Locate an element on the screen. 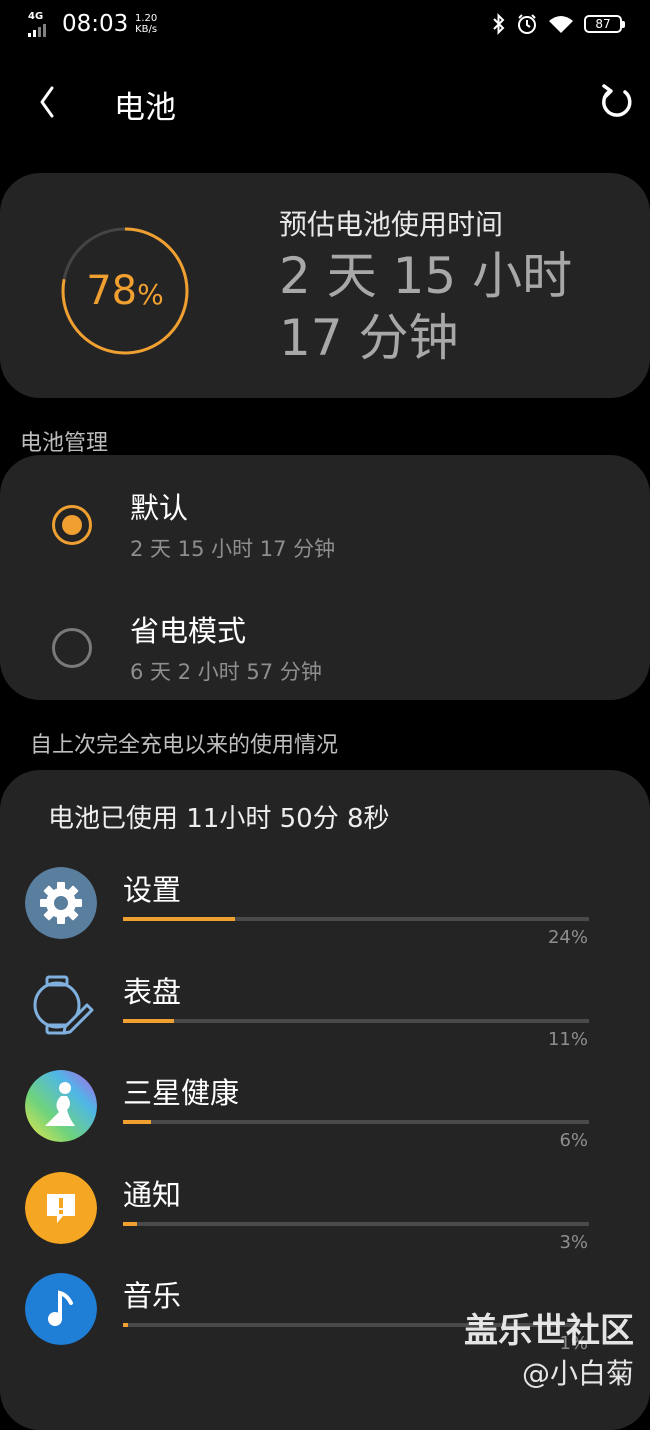  battery-percent-sign: % is located at coordinates (150, 294).